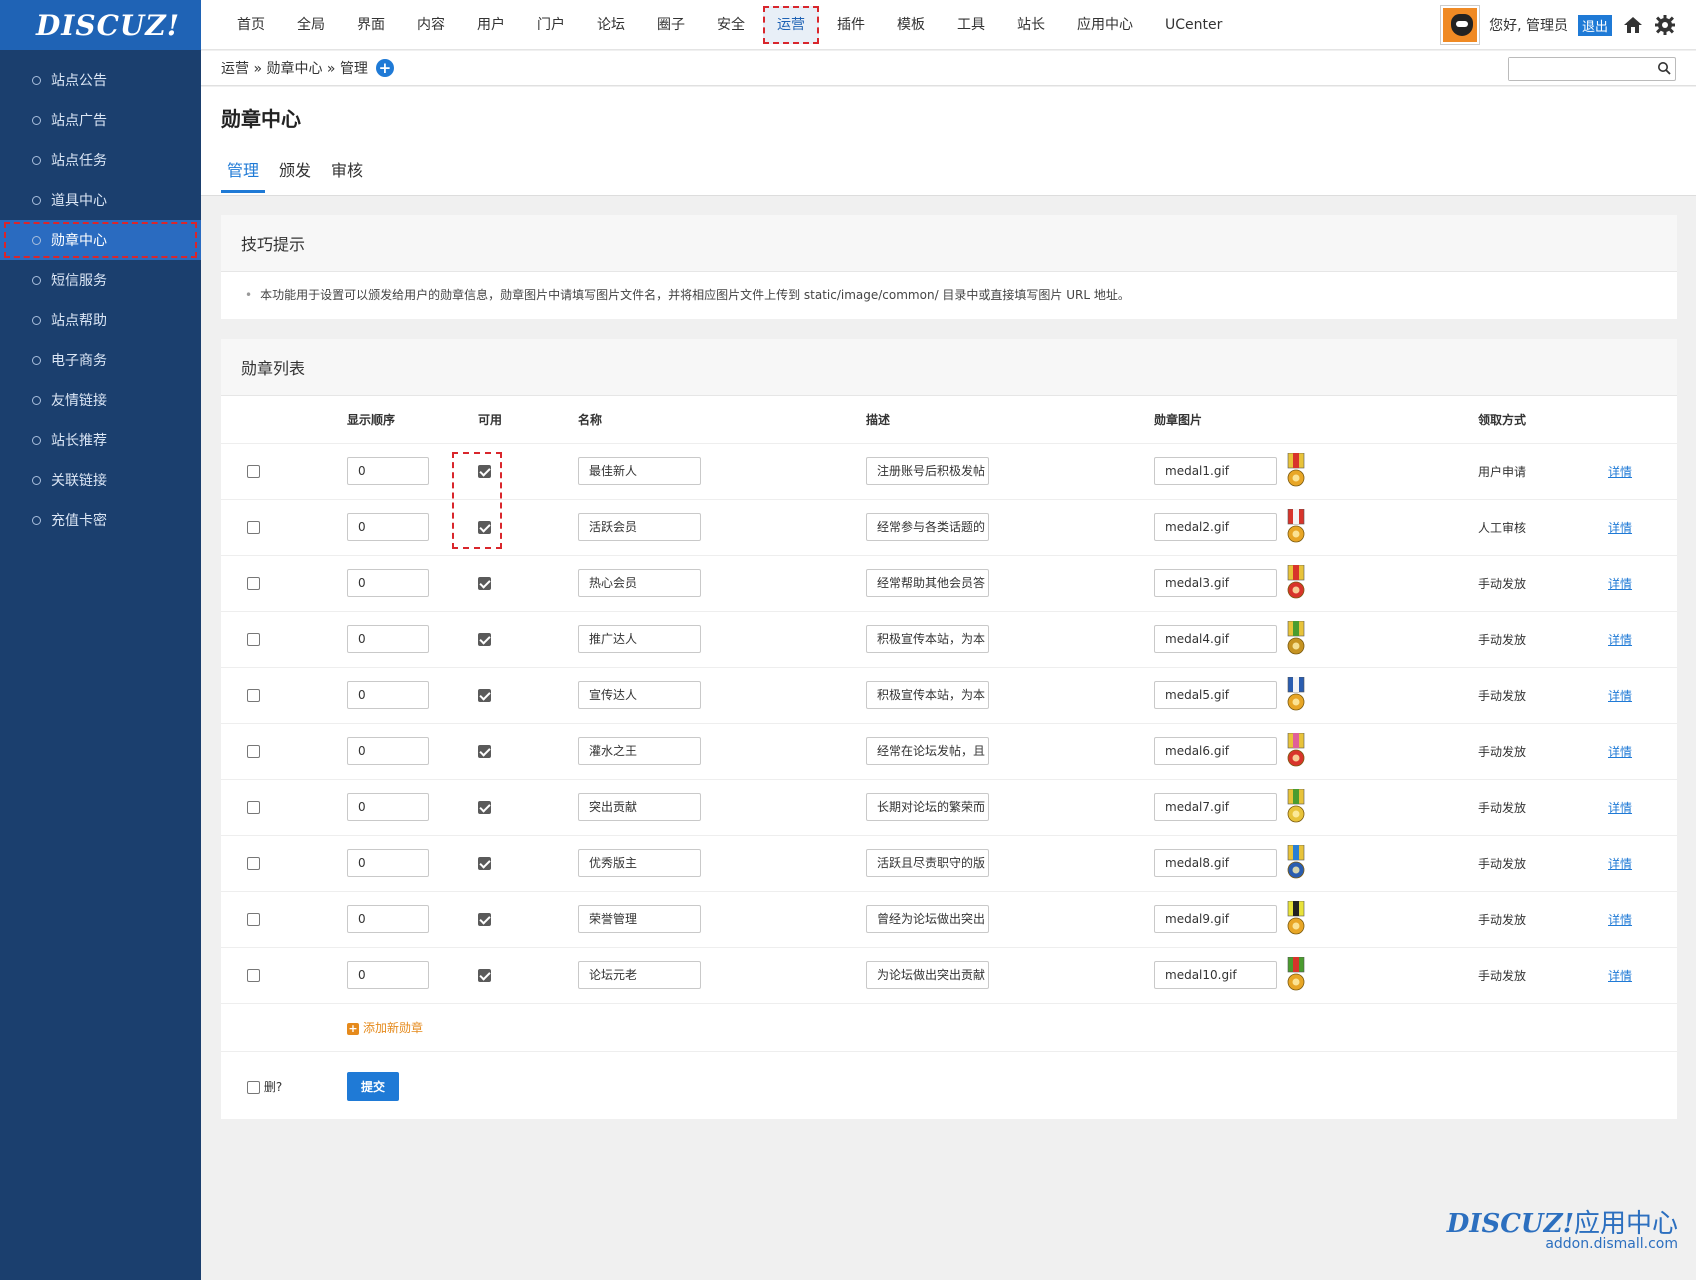 This screenshot has width=1696, height=1280. Describe the element at coordinates (100, 360) in the screenshot. I see `sidebar-item-7: 电子商务` at that location.